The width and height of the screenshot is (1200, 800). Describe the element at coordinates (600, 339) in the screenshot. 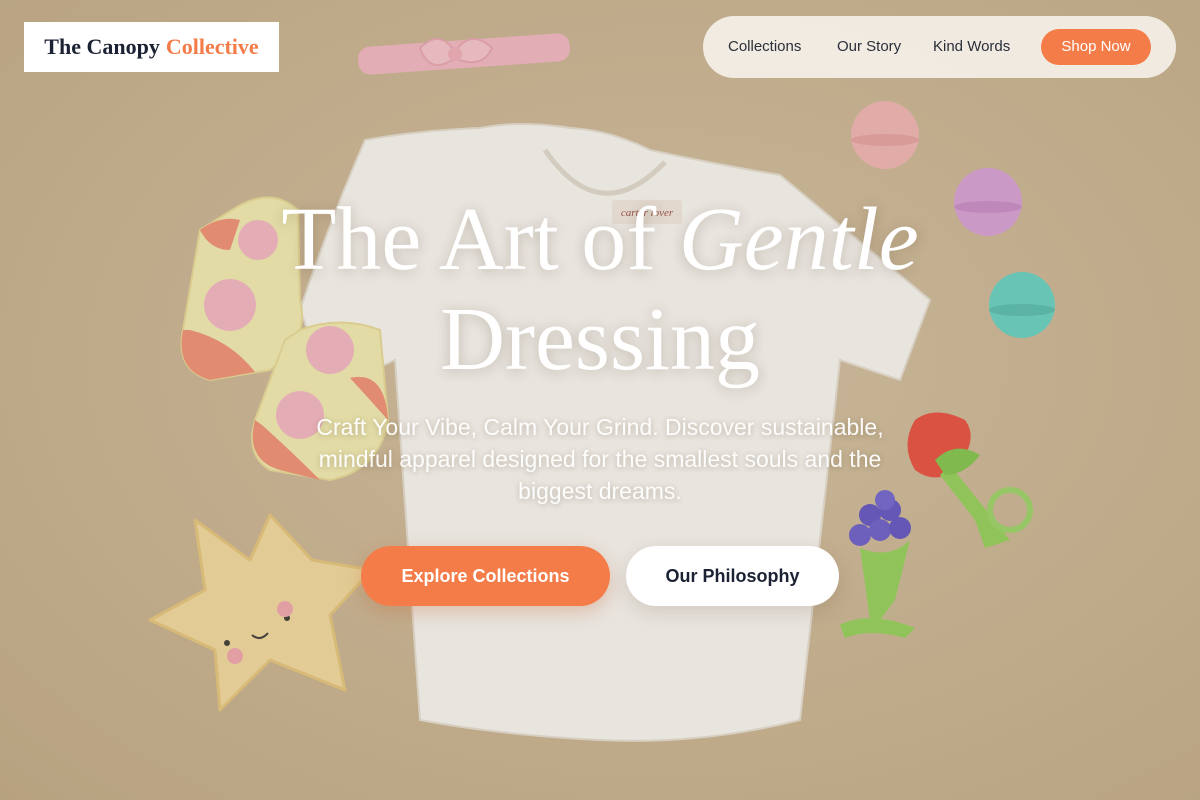

I see `hero-title-part2: Dressing` at that location.